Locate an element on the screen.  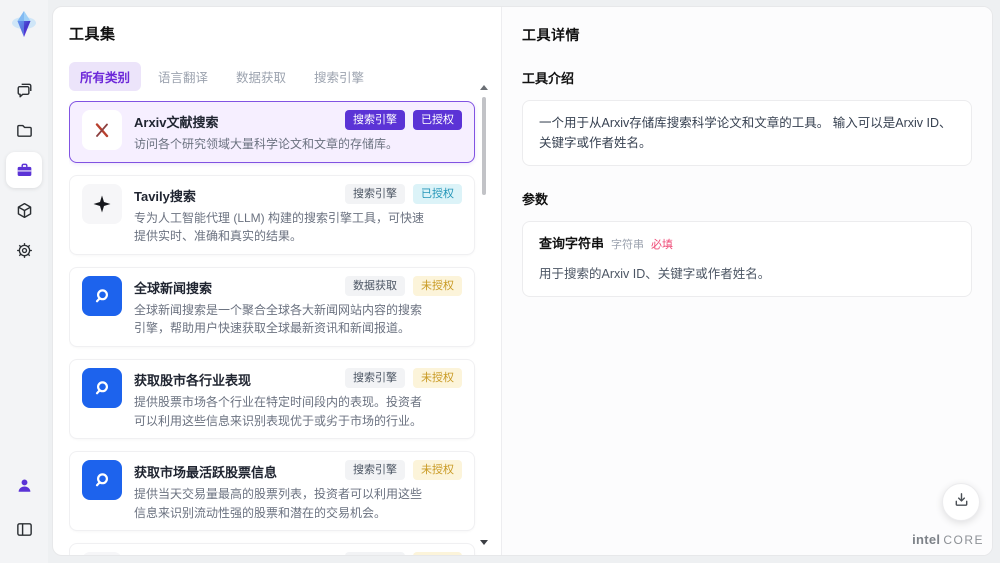
arxiv-icon is located at coordinates (102, 130).